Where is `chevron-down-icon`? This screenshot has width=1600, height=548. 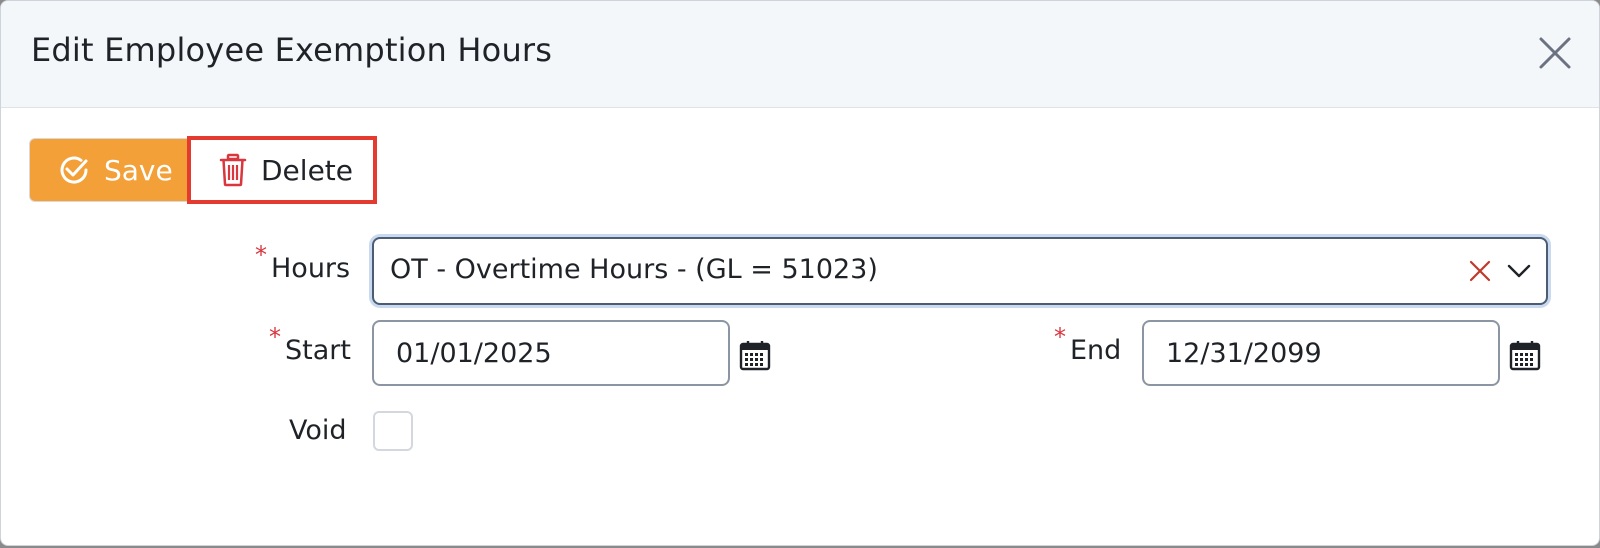 chevron-down-icon is located at coordinates (1519, 271).